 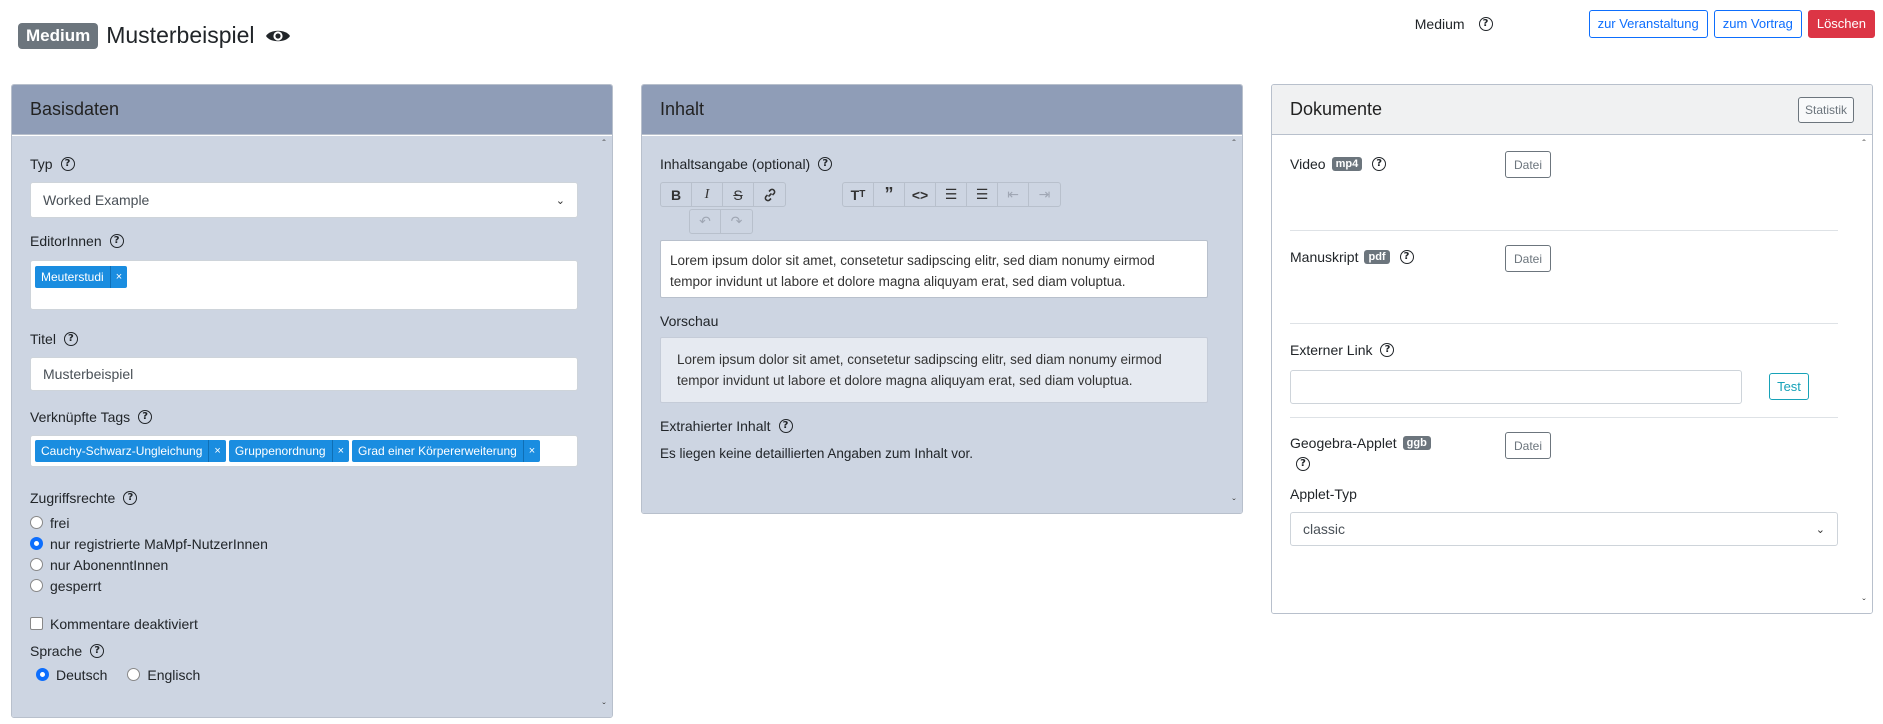 I want to click on eye-icon, so click(x=278, y=36).